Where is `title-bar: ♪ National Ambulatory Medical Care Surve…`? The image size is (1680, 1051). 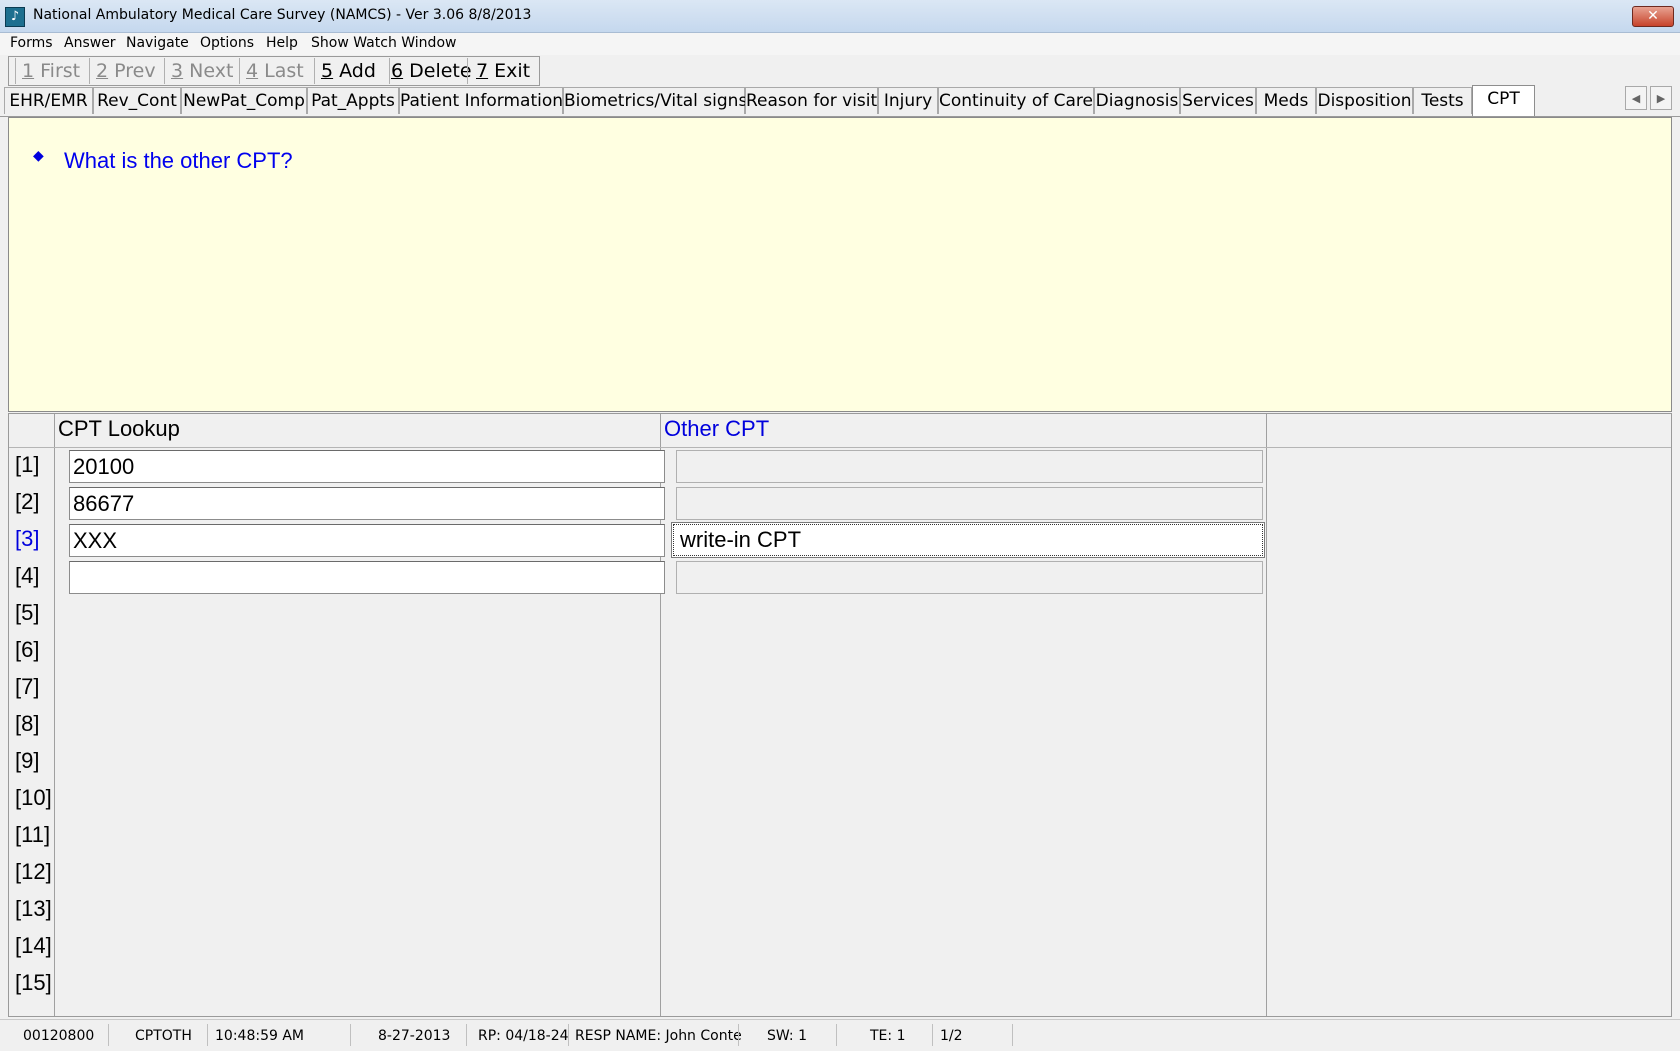 title-bar: ♪ National Ambulatory Medical Care Surve… is located at coordinates (840, 16).